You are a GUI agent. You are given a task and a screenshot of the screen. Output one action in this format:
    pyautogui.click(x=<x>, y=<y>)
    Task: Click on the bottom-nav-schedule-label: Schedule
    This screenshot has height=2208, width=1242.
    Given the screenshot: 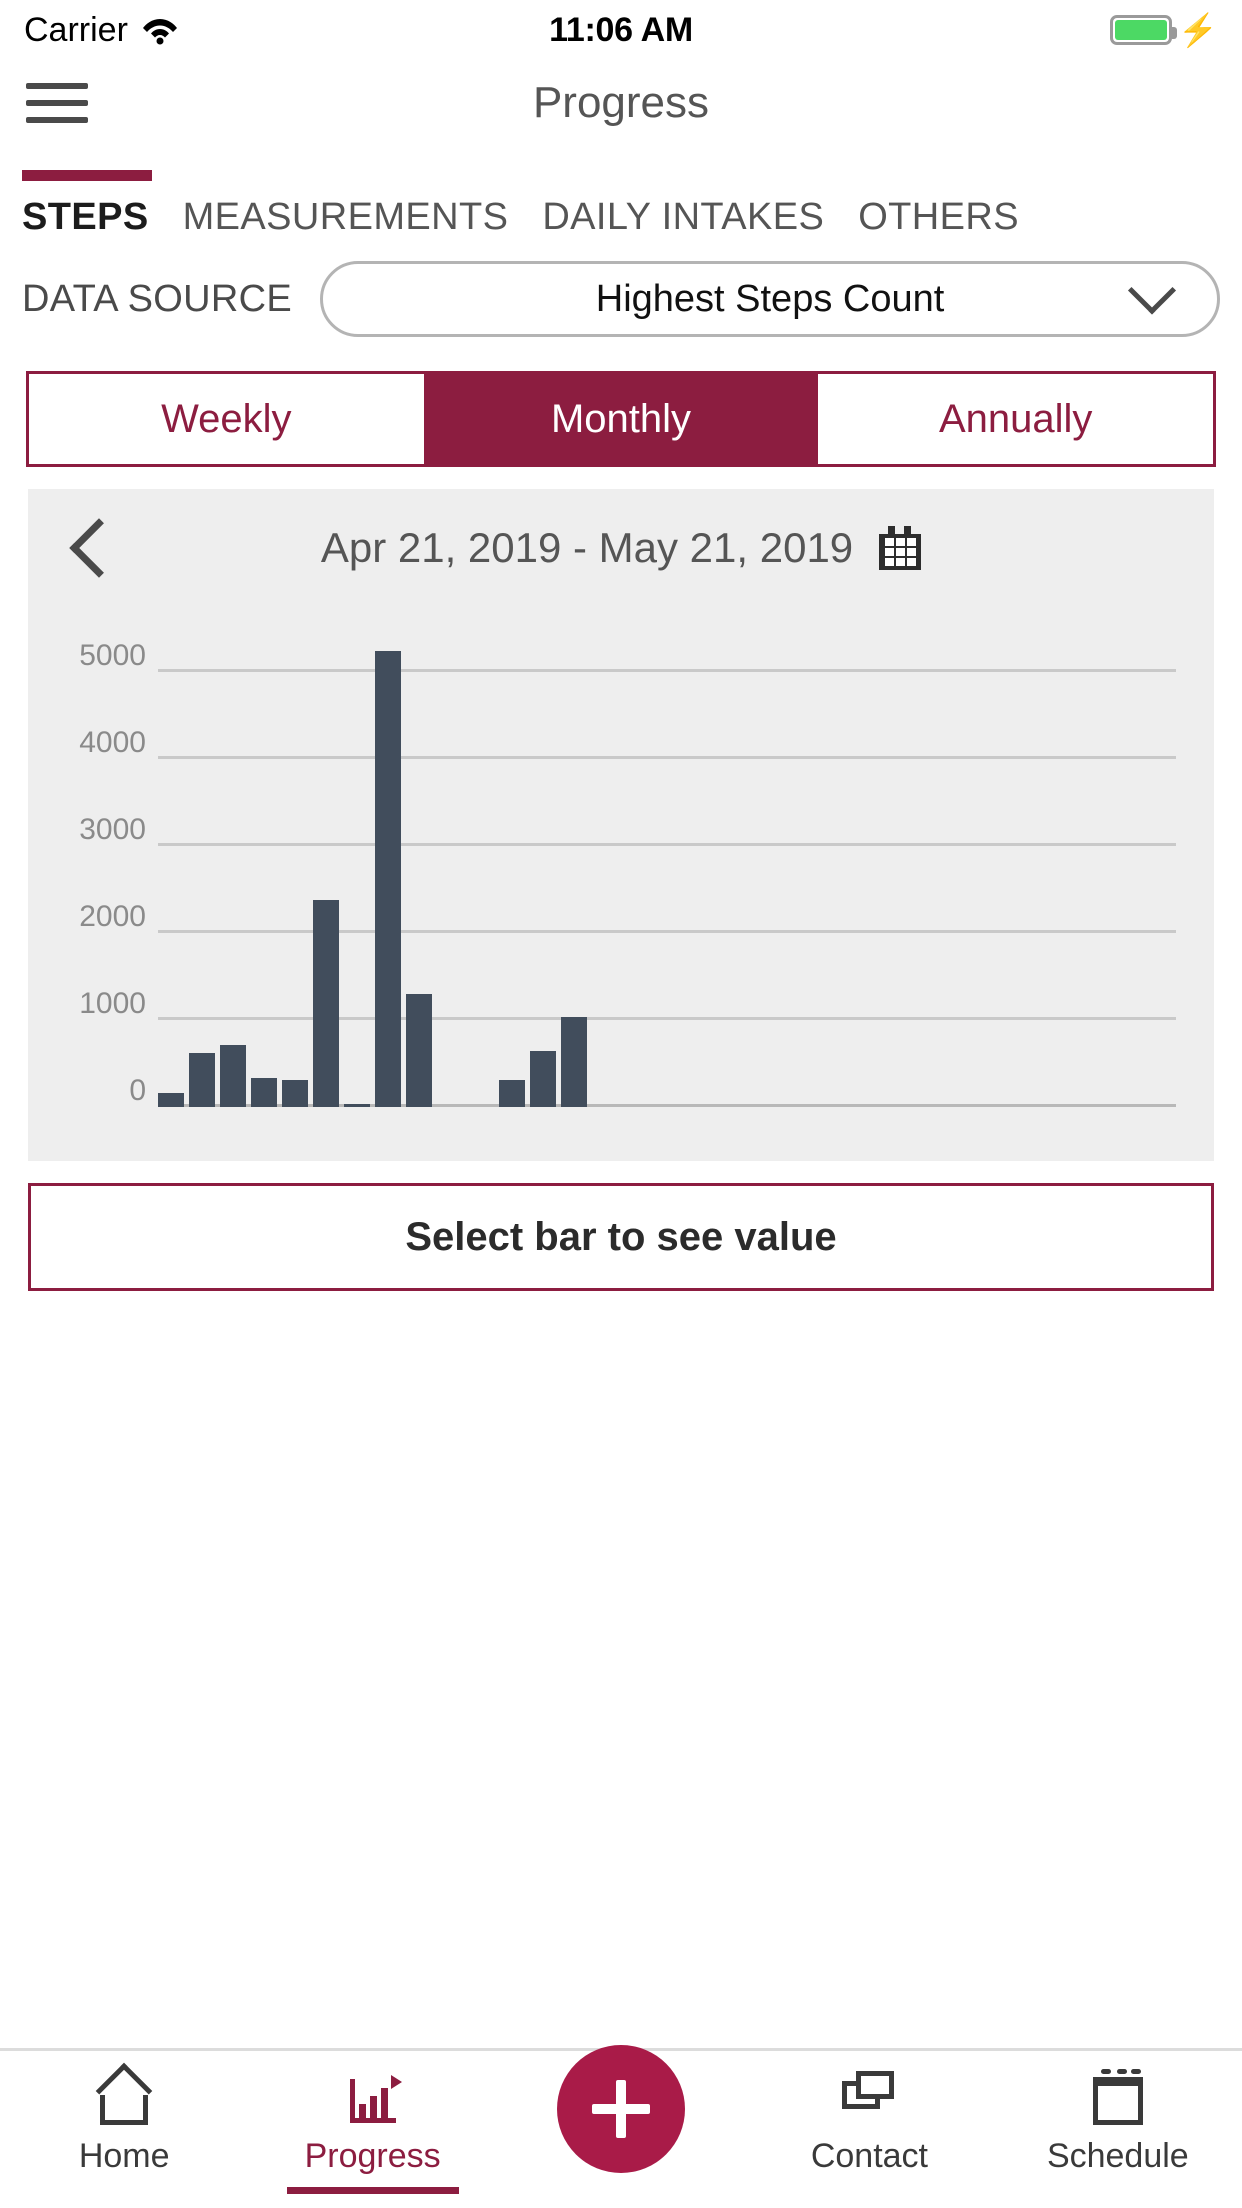 What is the action you would take?
    pyautogui.click(x=1117, y=2156)
    